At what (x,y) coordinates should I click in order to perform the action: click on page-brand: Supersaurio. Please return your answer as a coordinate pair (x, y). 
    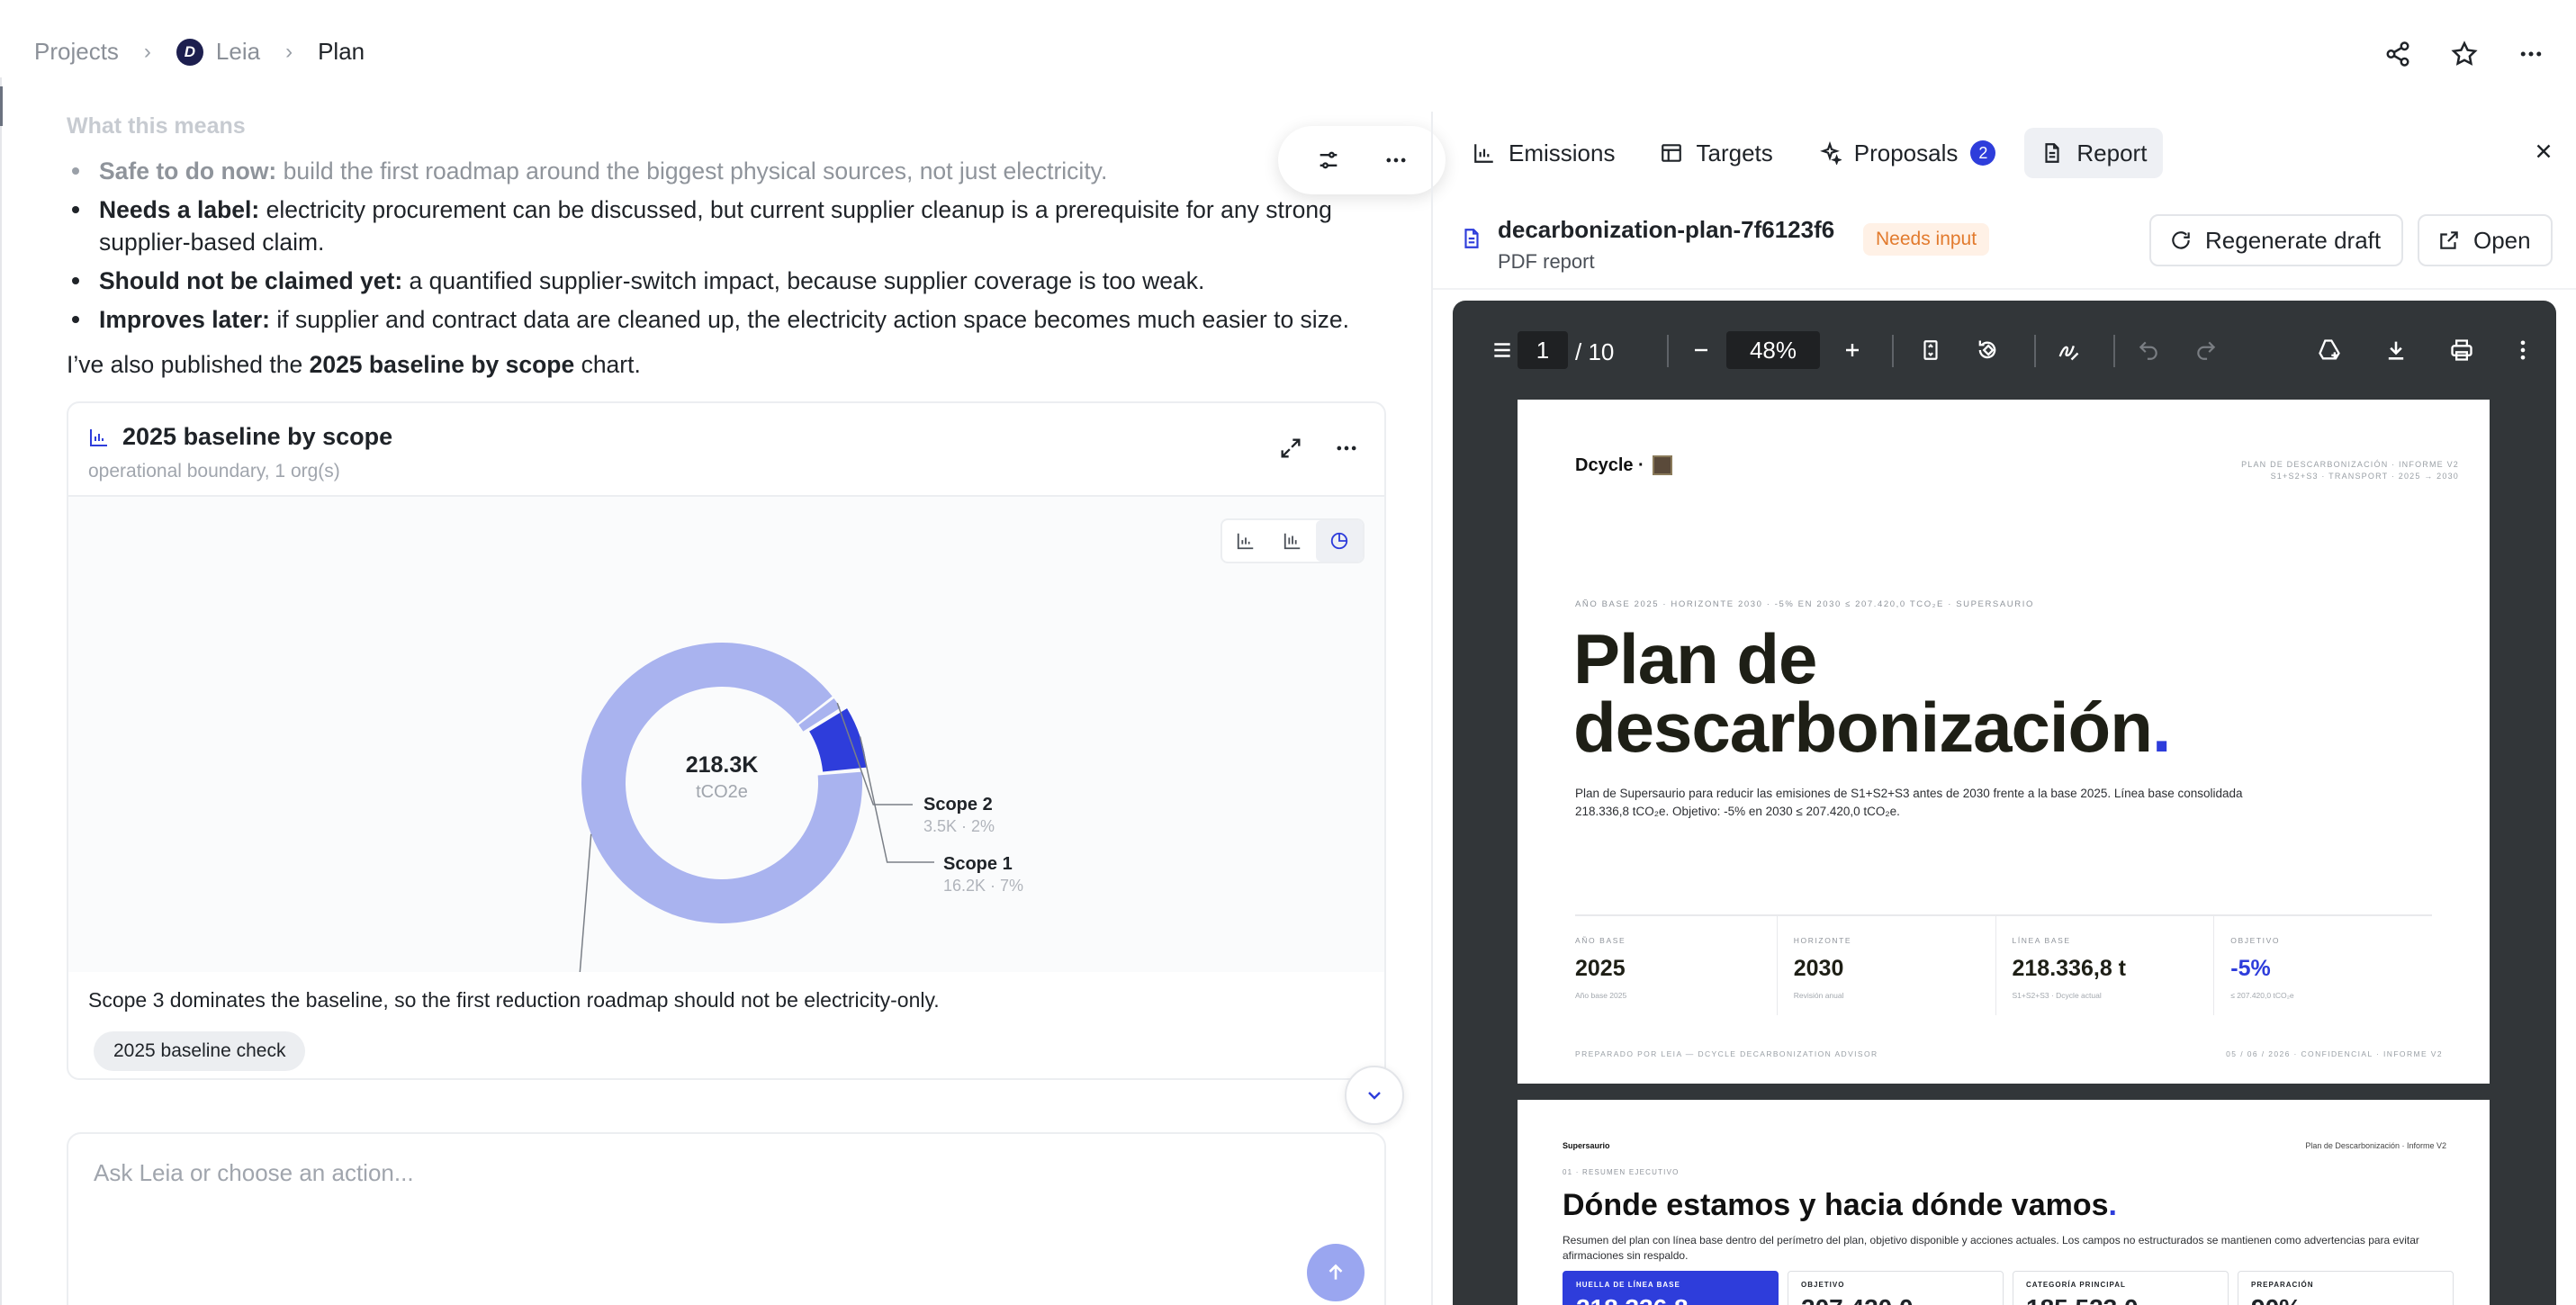
    Looking at the image, I should click on (1586, 1145).